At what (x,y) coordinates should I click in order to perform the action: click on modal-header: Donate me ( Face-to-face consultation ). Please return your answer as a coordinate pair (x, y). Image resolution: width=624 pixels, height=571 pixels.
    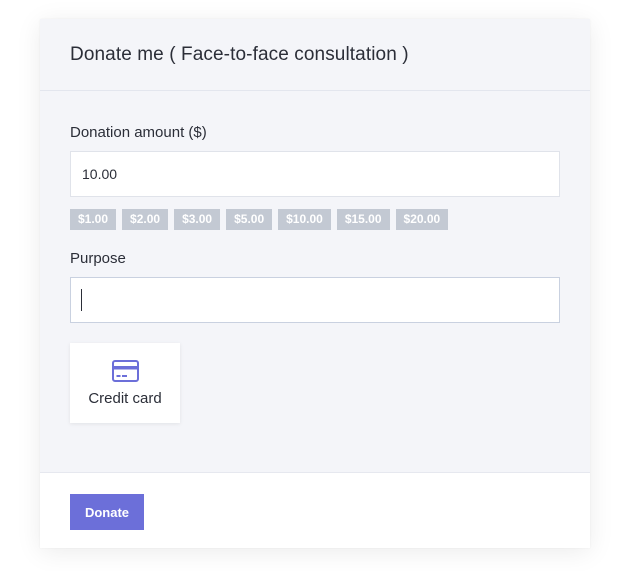
    Looking at the image, I should click on (315, 55).